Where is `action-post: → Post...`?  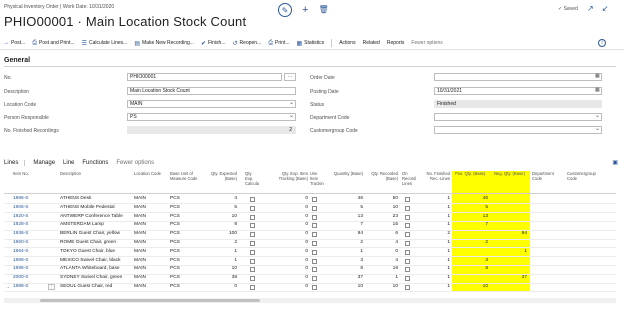 action-post: → Post... is located at coordinates (14, 43).